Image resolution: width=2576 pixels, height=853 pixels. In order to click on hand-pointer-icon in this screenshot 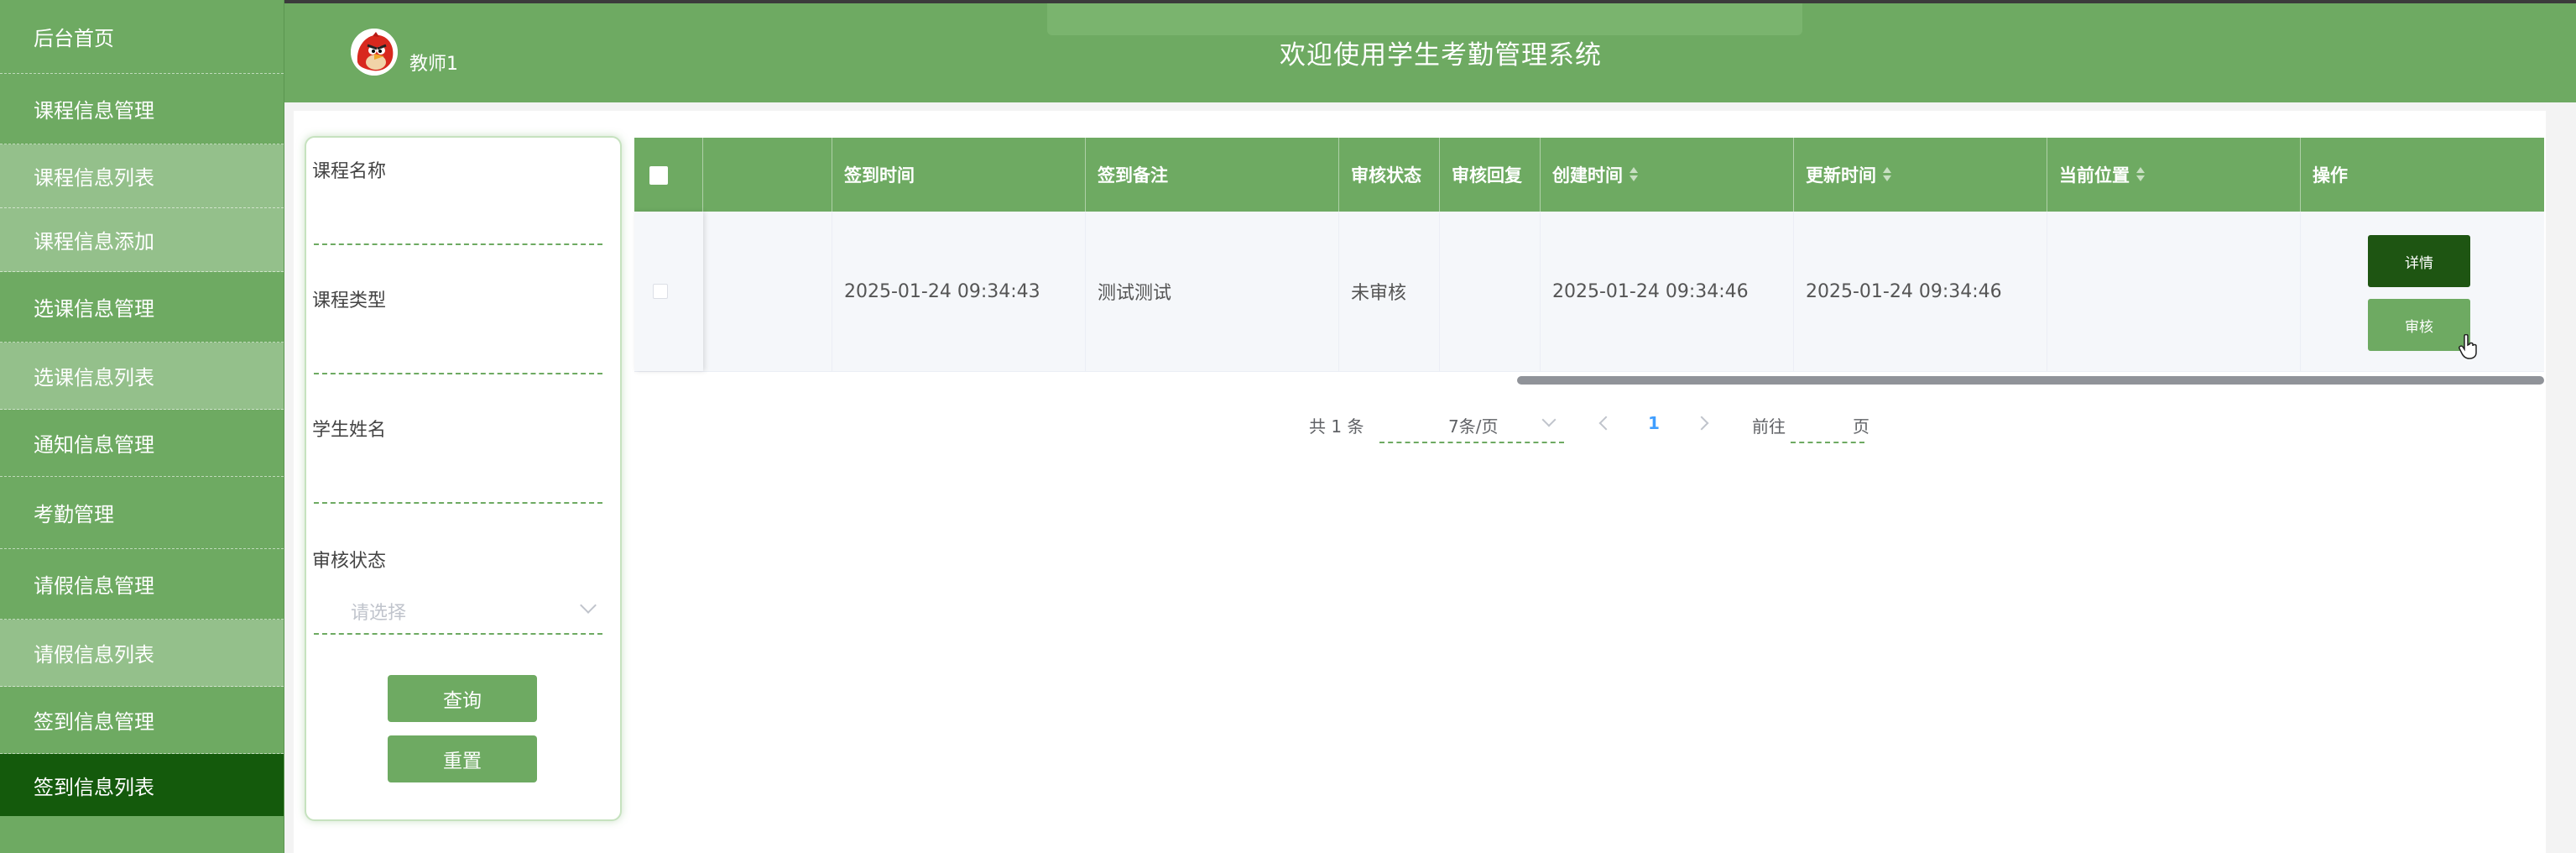, I will do `click(2468, 346)`.